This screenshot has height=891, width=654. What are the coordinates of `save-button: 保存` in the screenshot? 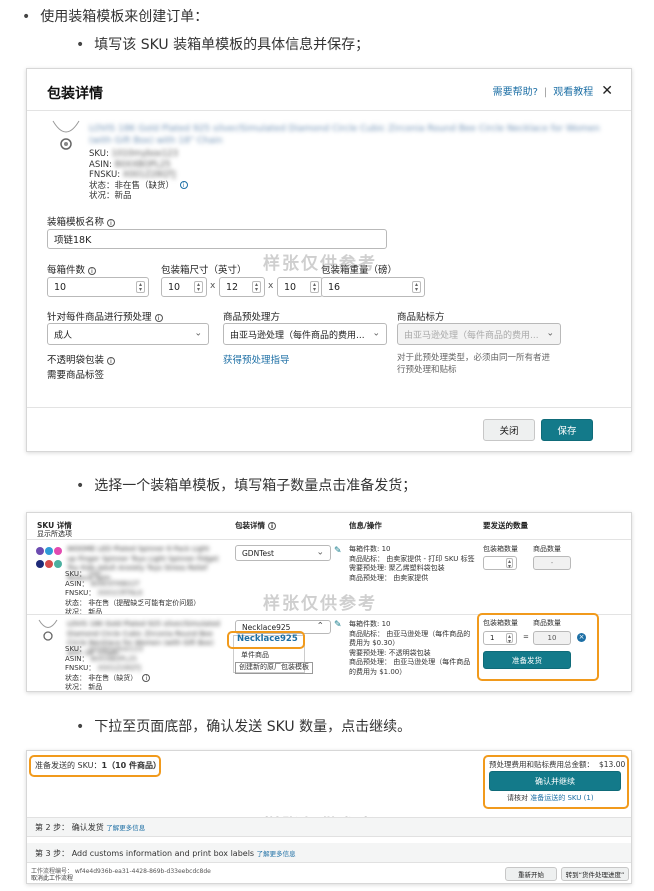 It's located at (567, 430).